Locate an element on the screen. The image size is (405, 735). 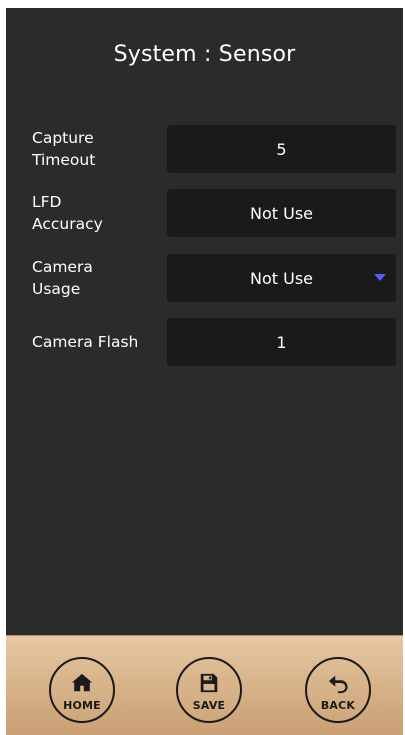
back-arrow-icon is located at coordinates (338, 684).